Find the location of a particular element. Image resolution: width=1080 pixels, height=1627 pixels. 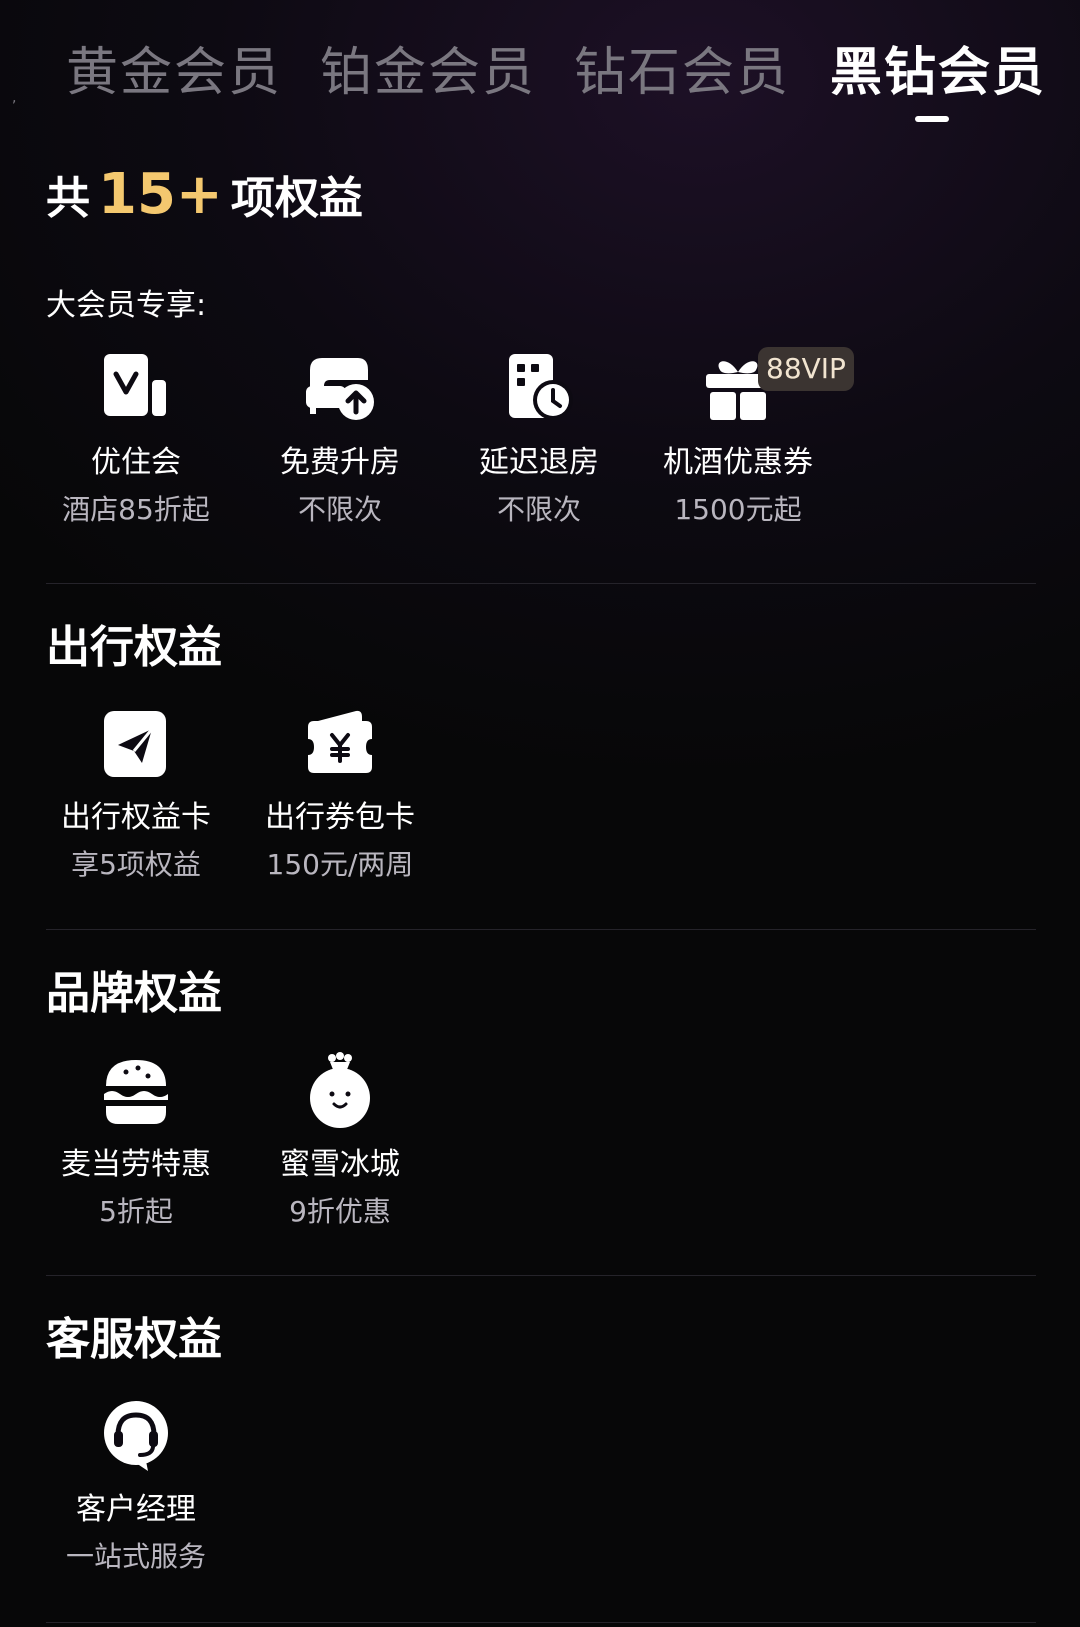

active-tab-indicator is located at coordinates (932, 119).